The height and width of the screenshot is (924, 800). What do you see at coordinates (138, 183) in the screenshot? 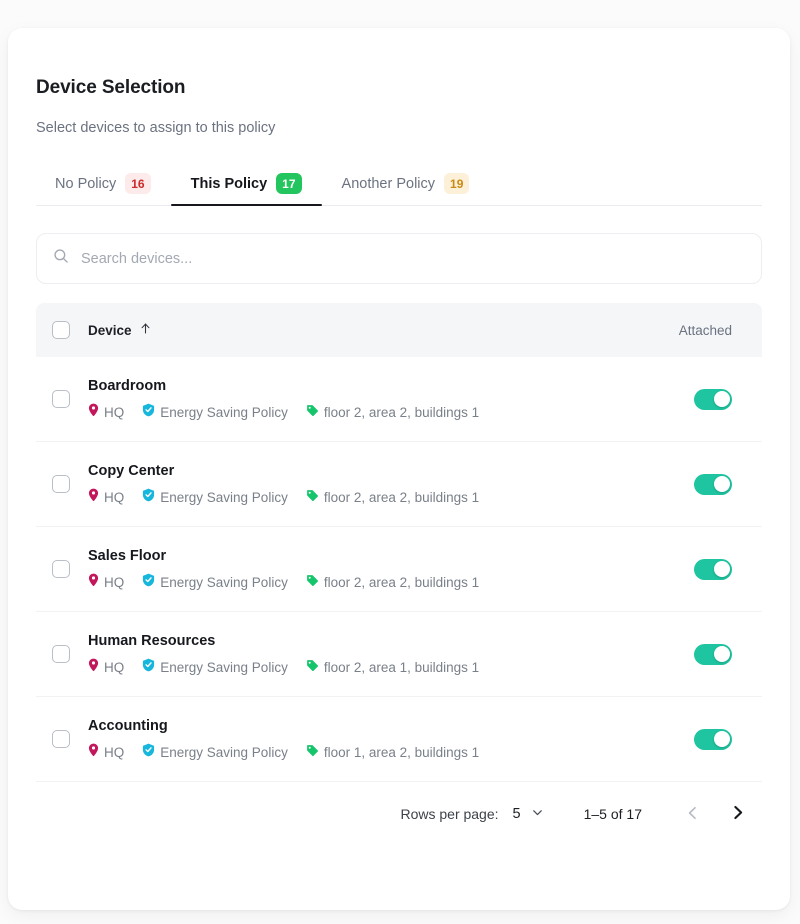
I see `tab-no-policy-badge: 16` at bounding box center [138, 183].